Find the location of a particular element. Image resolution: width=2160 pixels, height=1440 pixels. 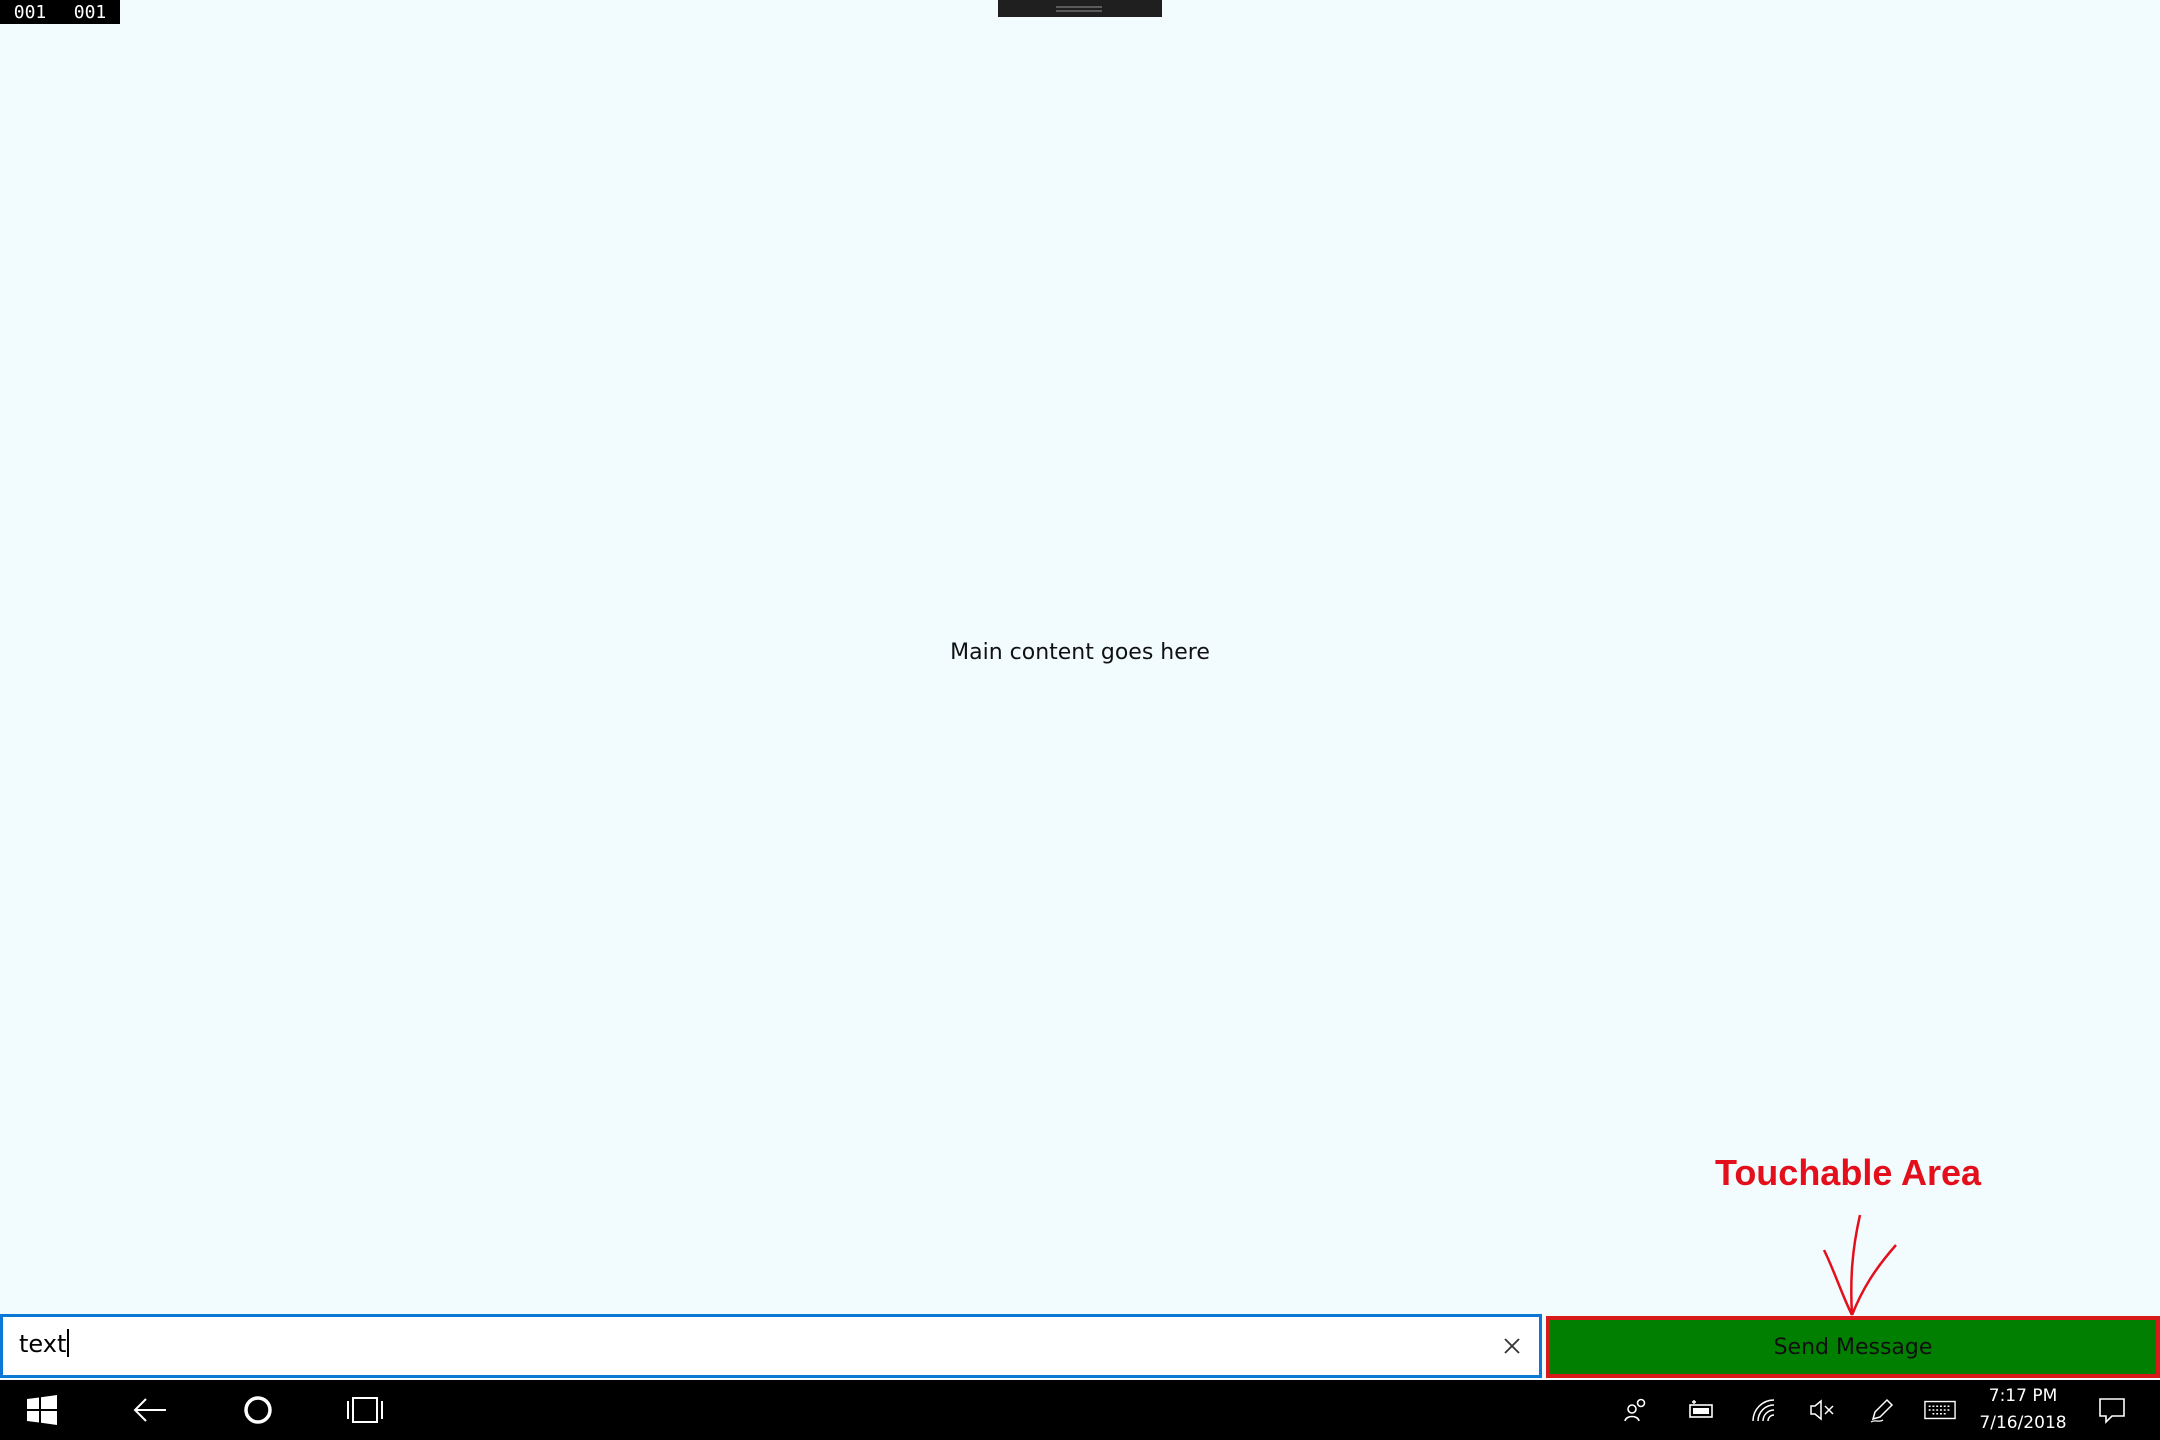

clock-time: 7:17 PM is located at coordinates (2023, 1396).